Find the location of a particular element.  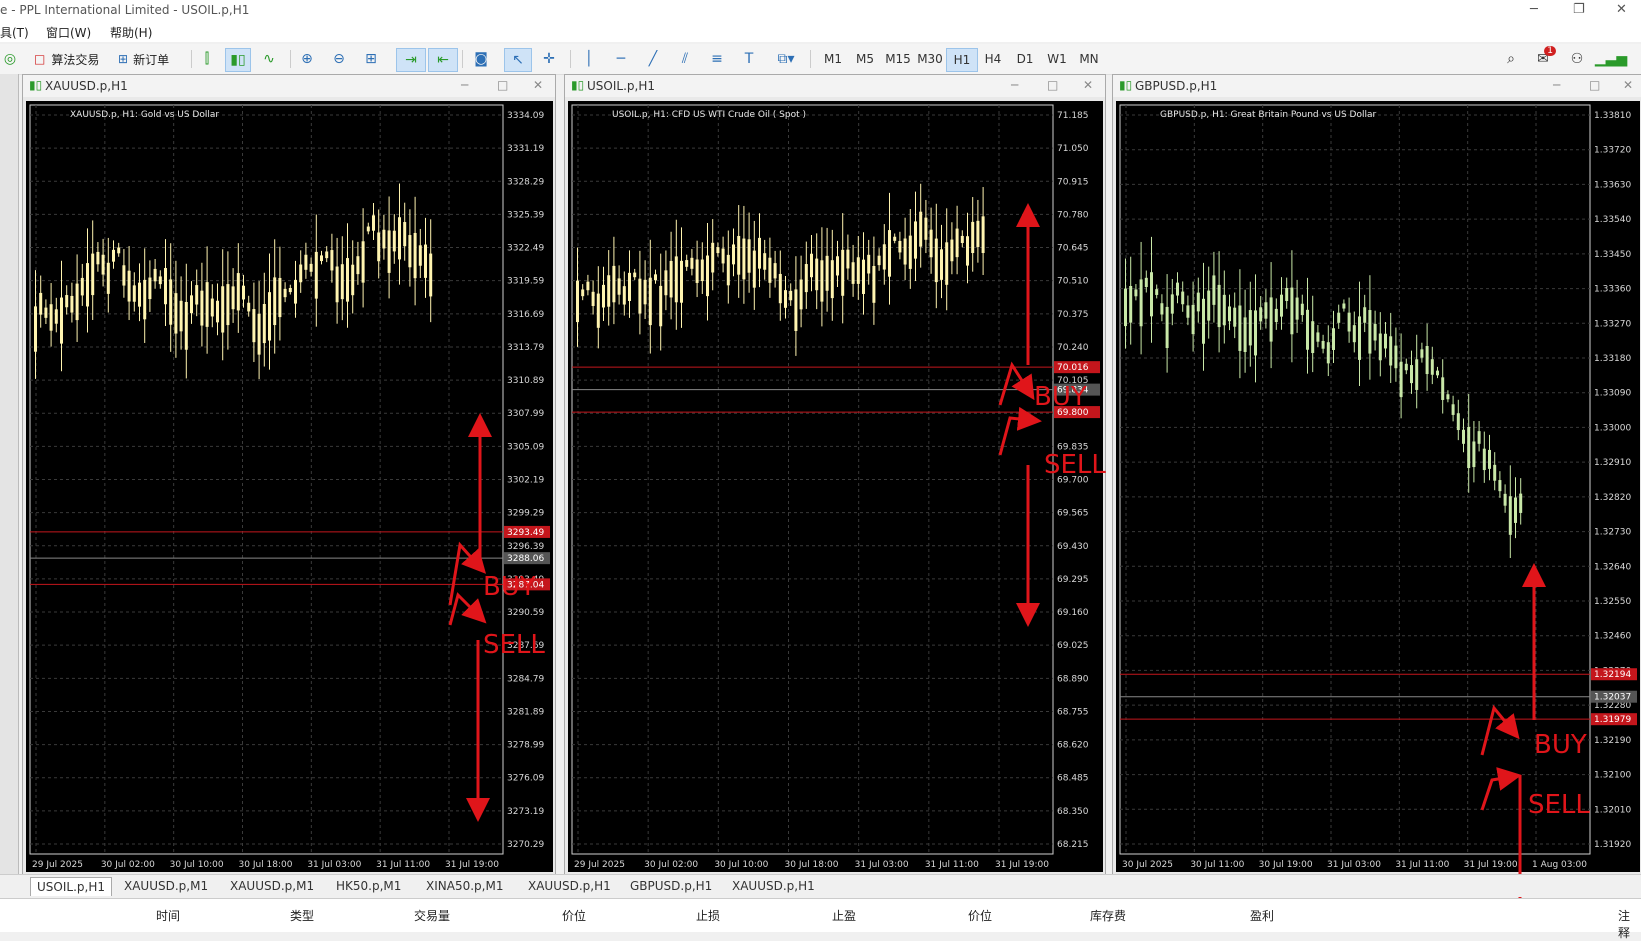

tab-xina50-m1: XINA50.p,M1 is located at coordinates (464, 886).